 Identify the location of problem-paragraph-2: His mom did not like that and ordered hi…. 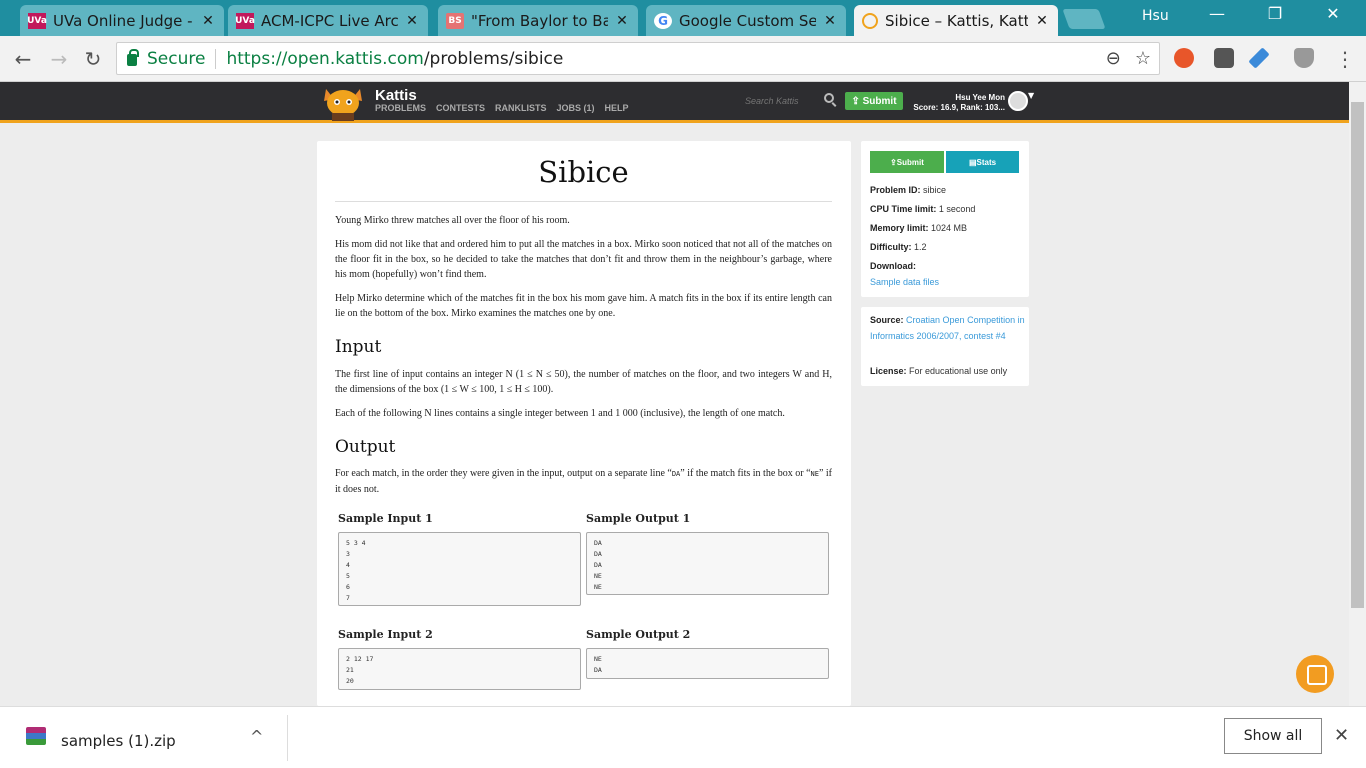
(583, 259).